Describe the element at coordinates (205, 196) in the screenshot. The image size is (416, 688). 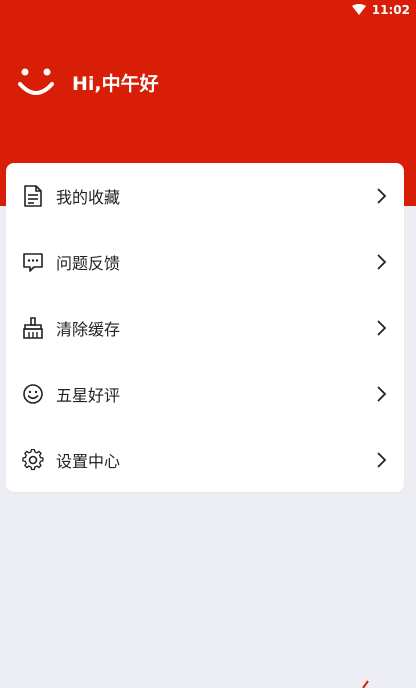
I see `menu-item-favorites: 我的收藏` at that location.